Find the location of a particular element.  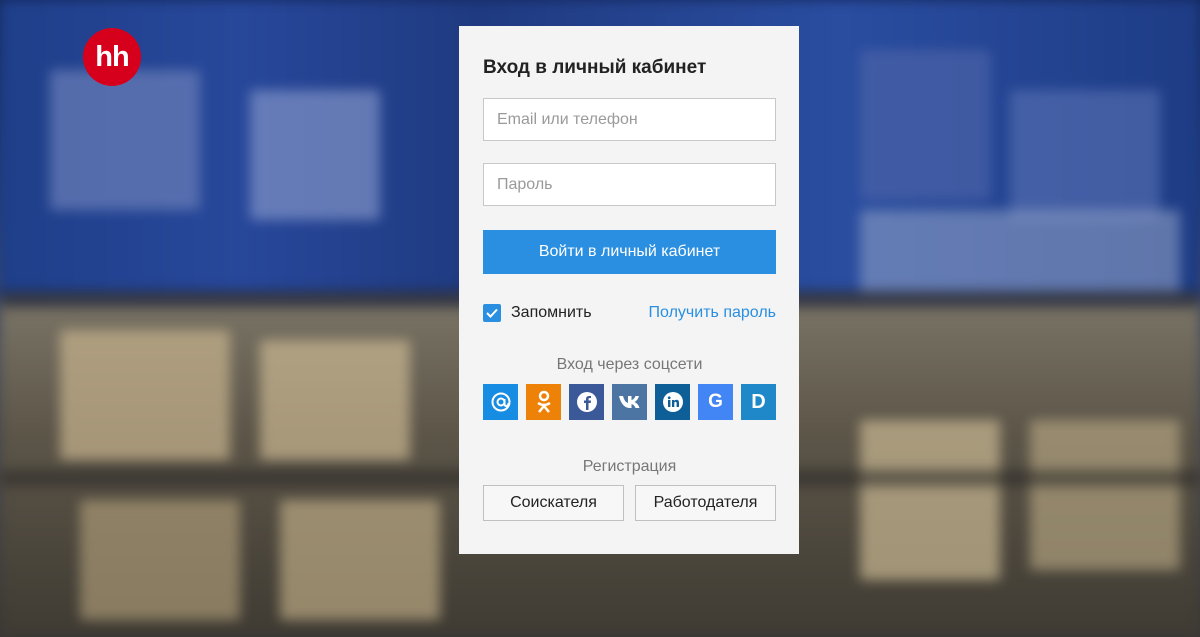

social-buttons: G D is located at coordinates (629, 402).